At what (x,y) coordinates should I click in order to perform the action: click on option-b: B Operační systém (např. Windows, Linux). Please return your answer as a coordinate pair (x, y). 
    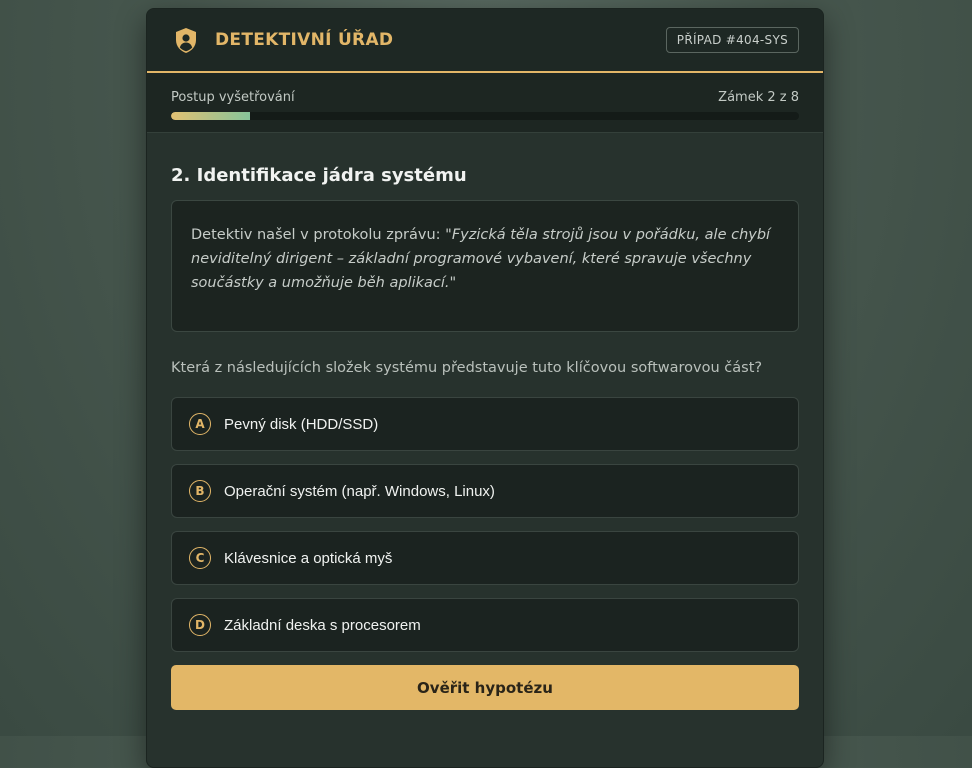
    Looking at the image, I should click on (485, 491).